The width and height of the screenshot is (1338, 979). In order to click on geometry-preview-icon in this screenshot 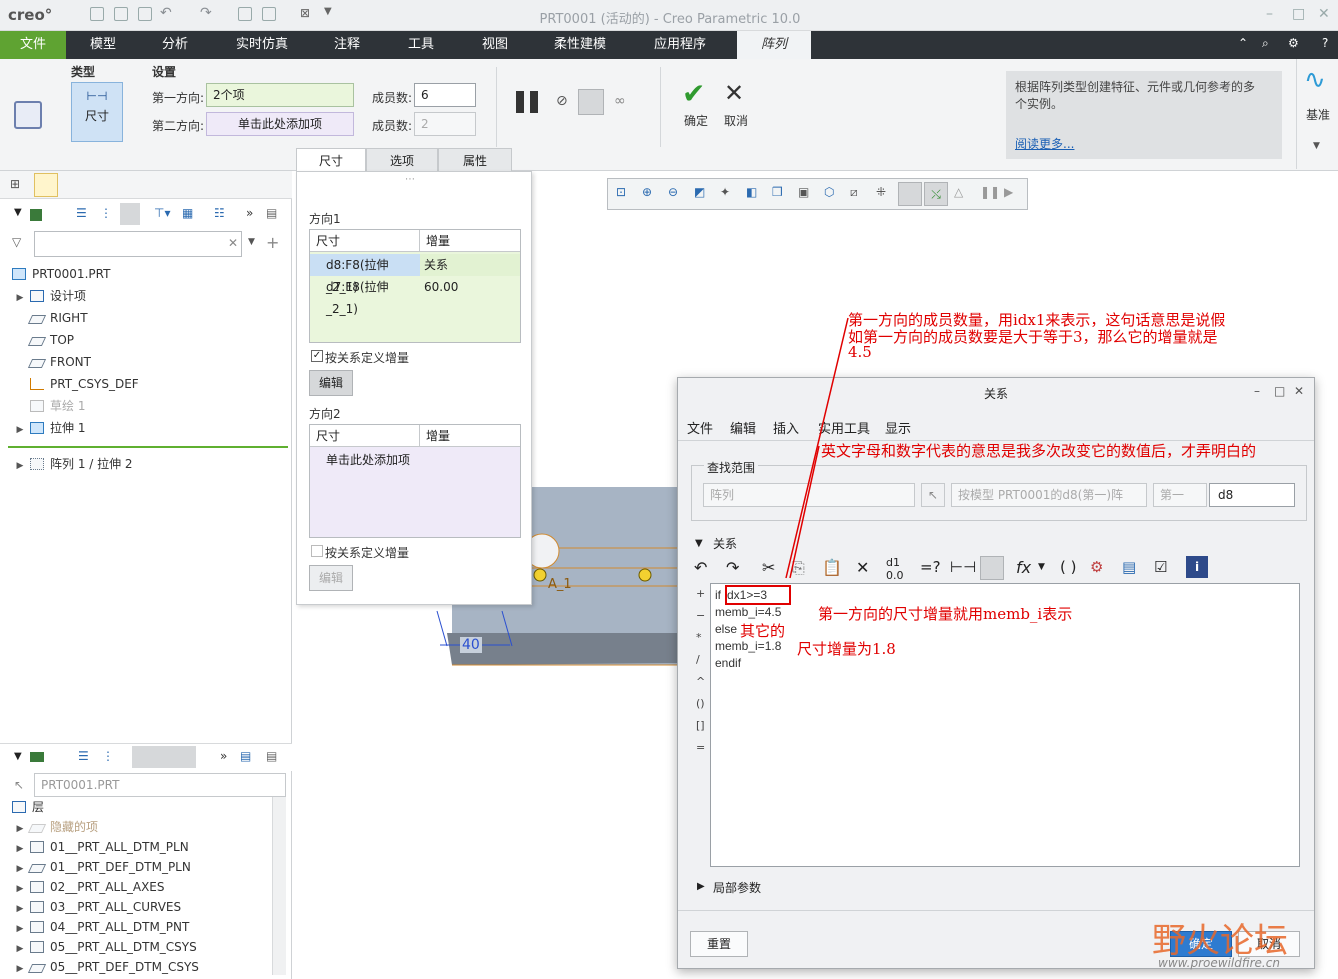, I will do `click(591, 102)`.